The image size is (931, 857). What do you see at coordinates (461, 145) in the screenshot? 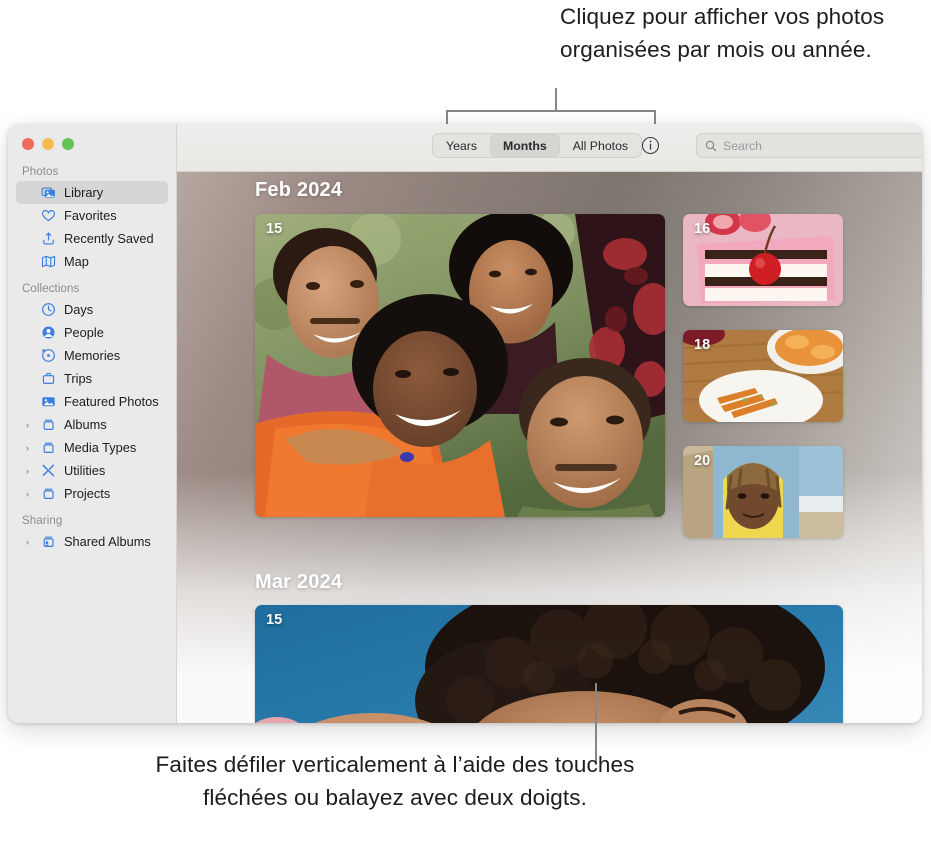
I see `segment-years: Years` at bounding box center [461, 145].